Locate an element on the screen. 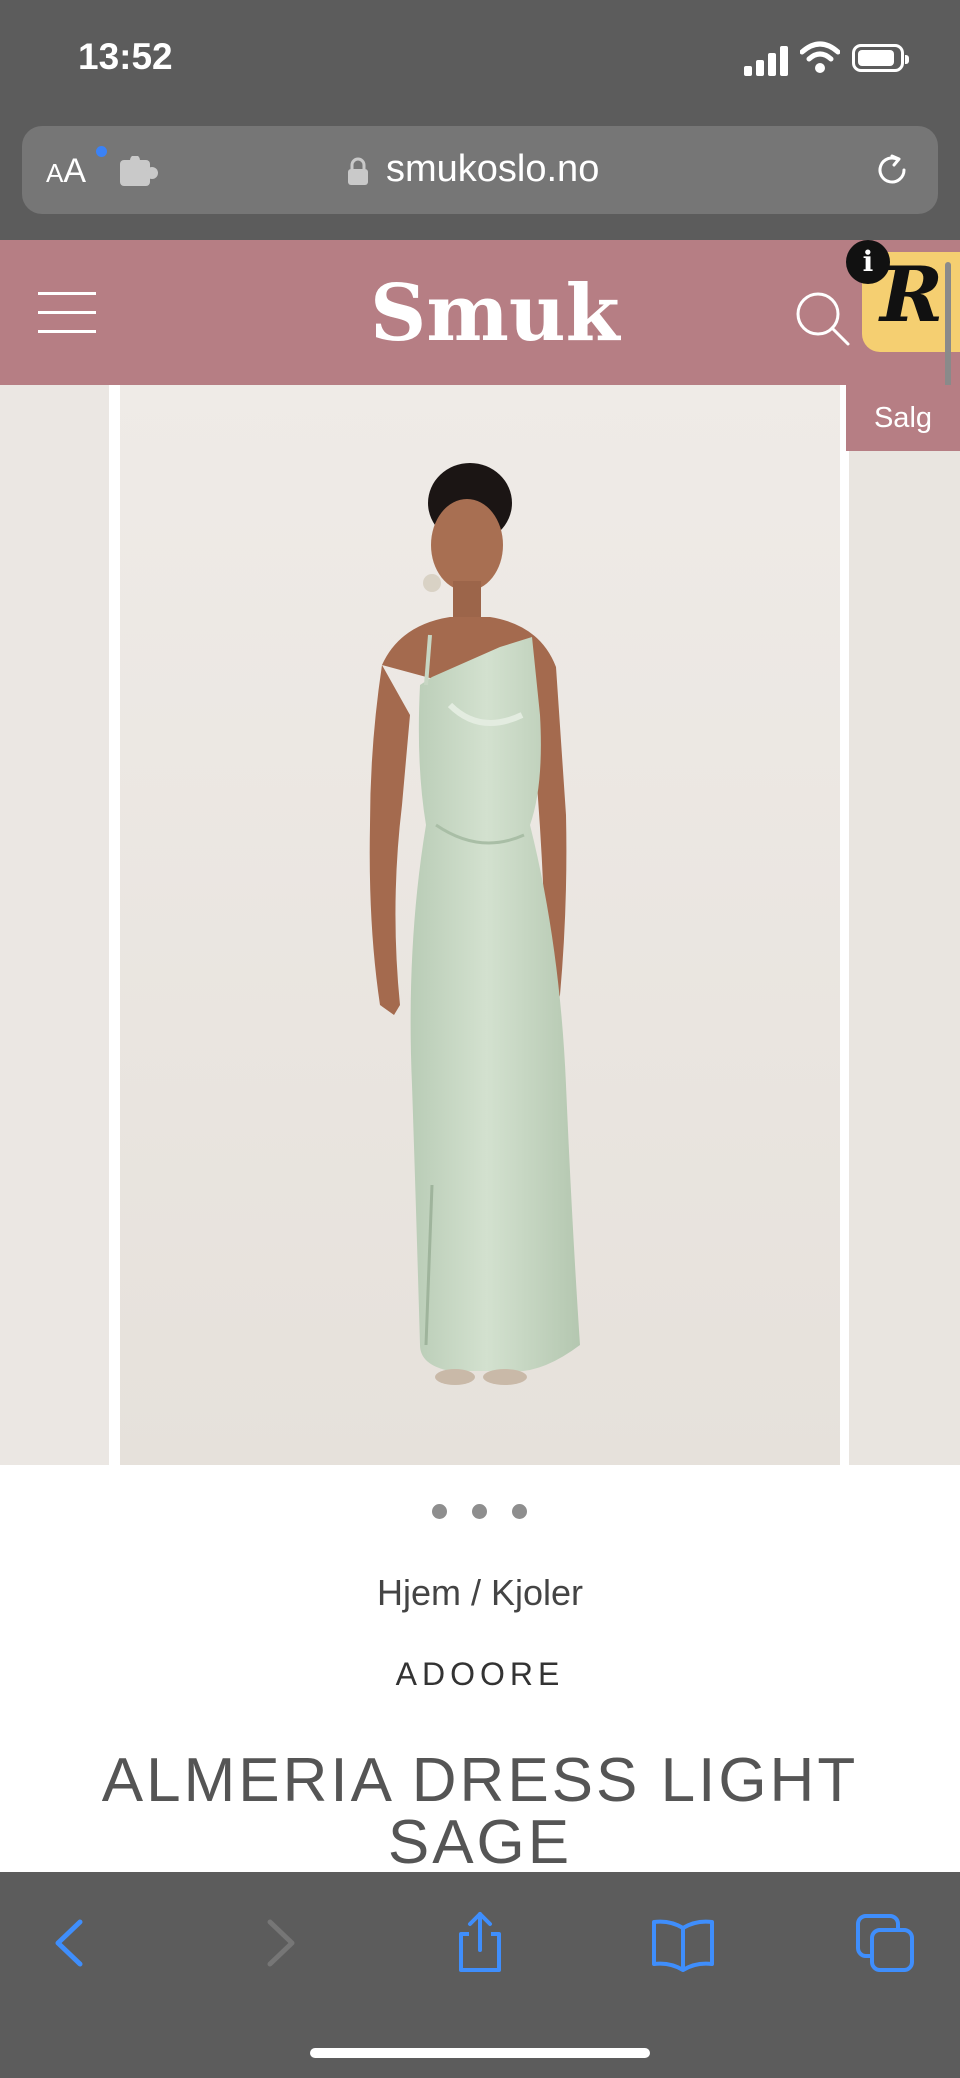 This screenshot has height=2078, width=960. home-indicator is located at coordinates (480, 2053).